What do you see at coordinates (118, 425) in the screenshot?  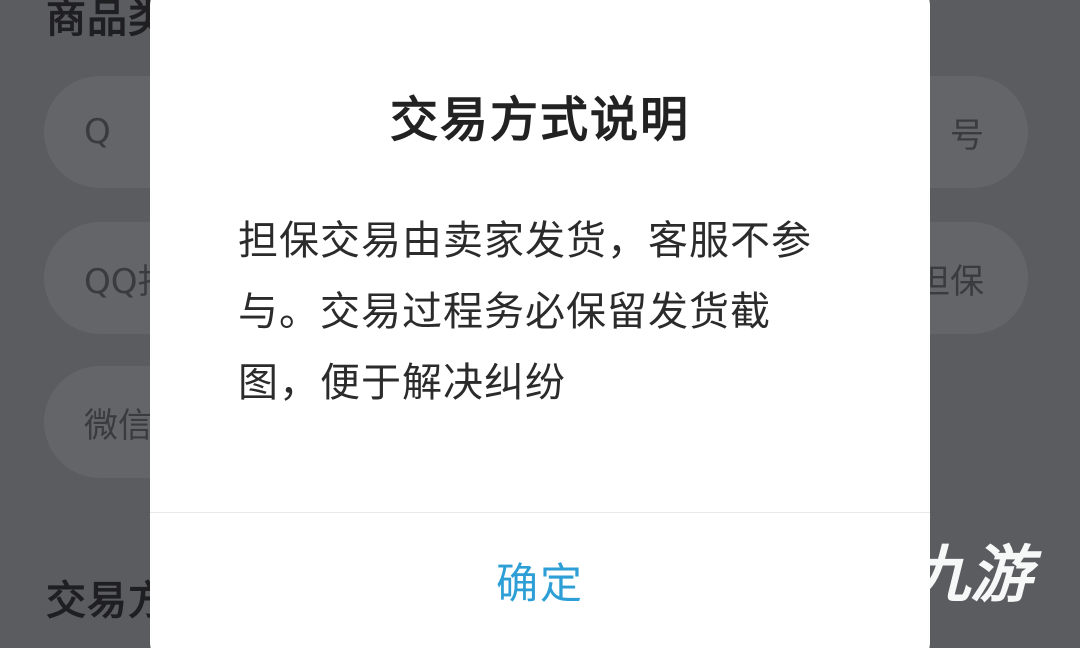 I see `chip-label: 微信` at bounding box center [118, 425].